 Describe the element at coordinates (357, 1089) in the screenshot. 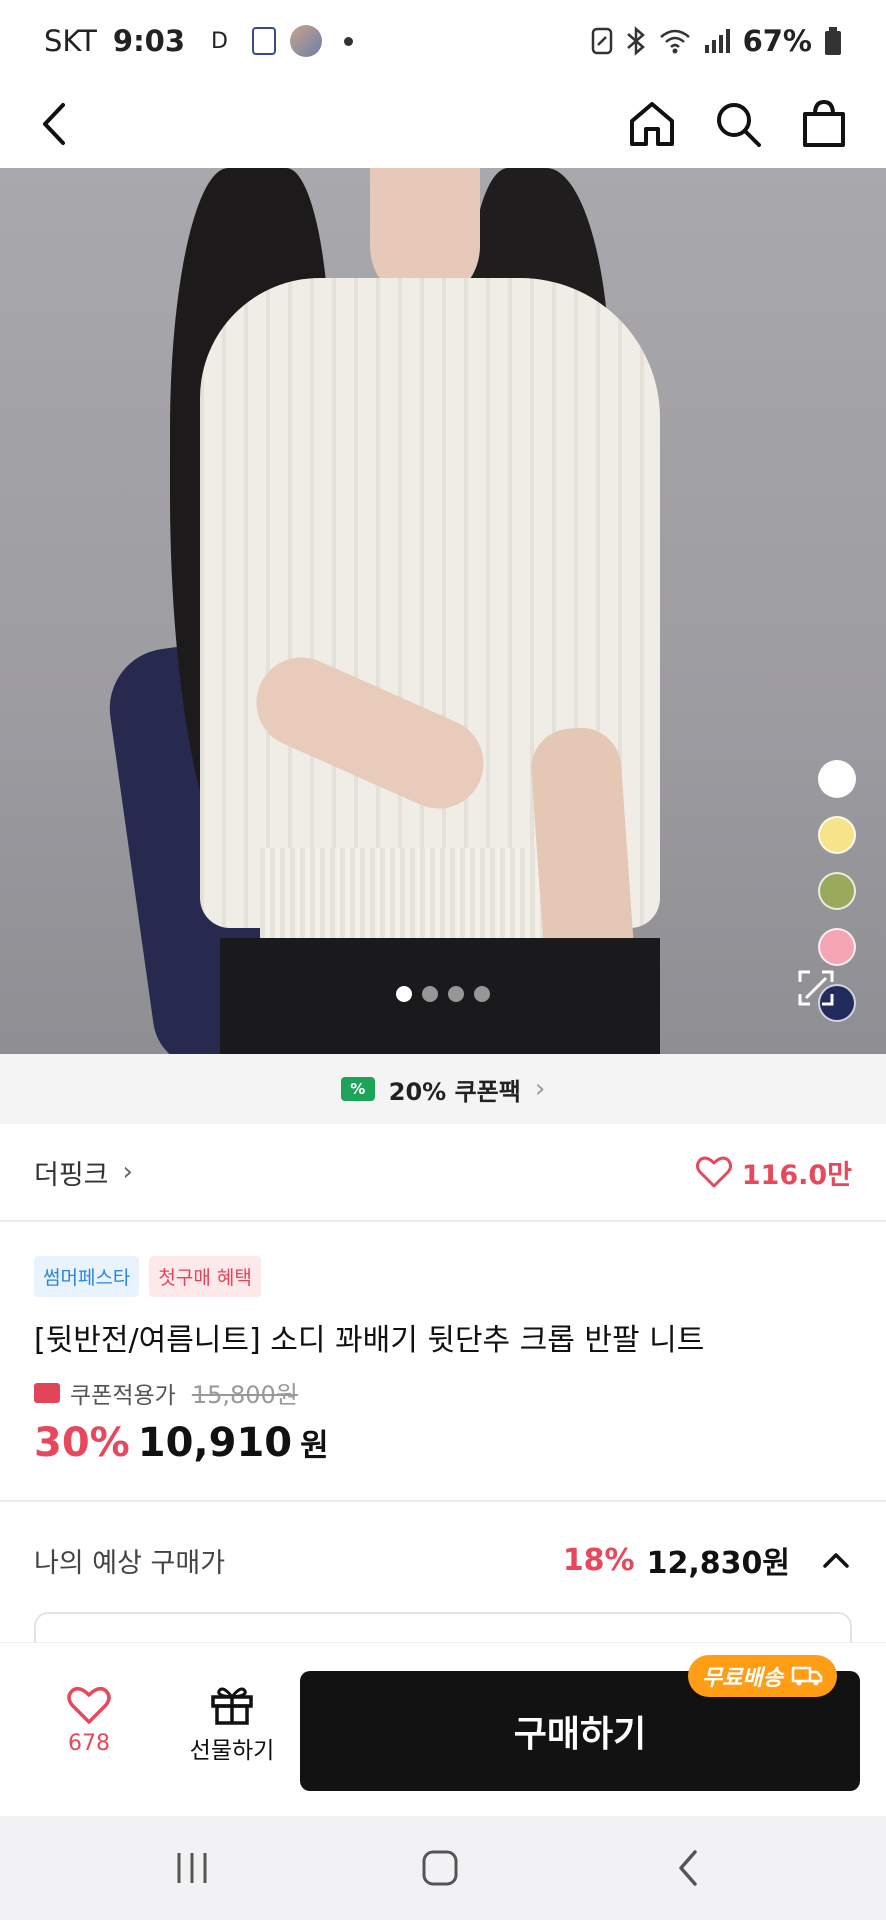

I see `coupon-icon: %` at that location.